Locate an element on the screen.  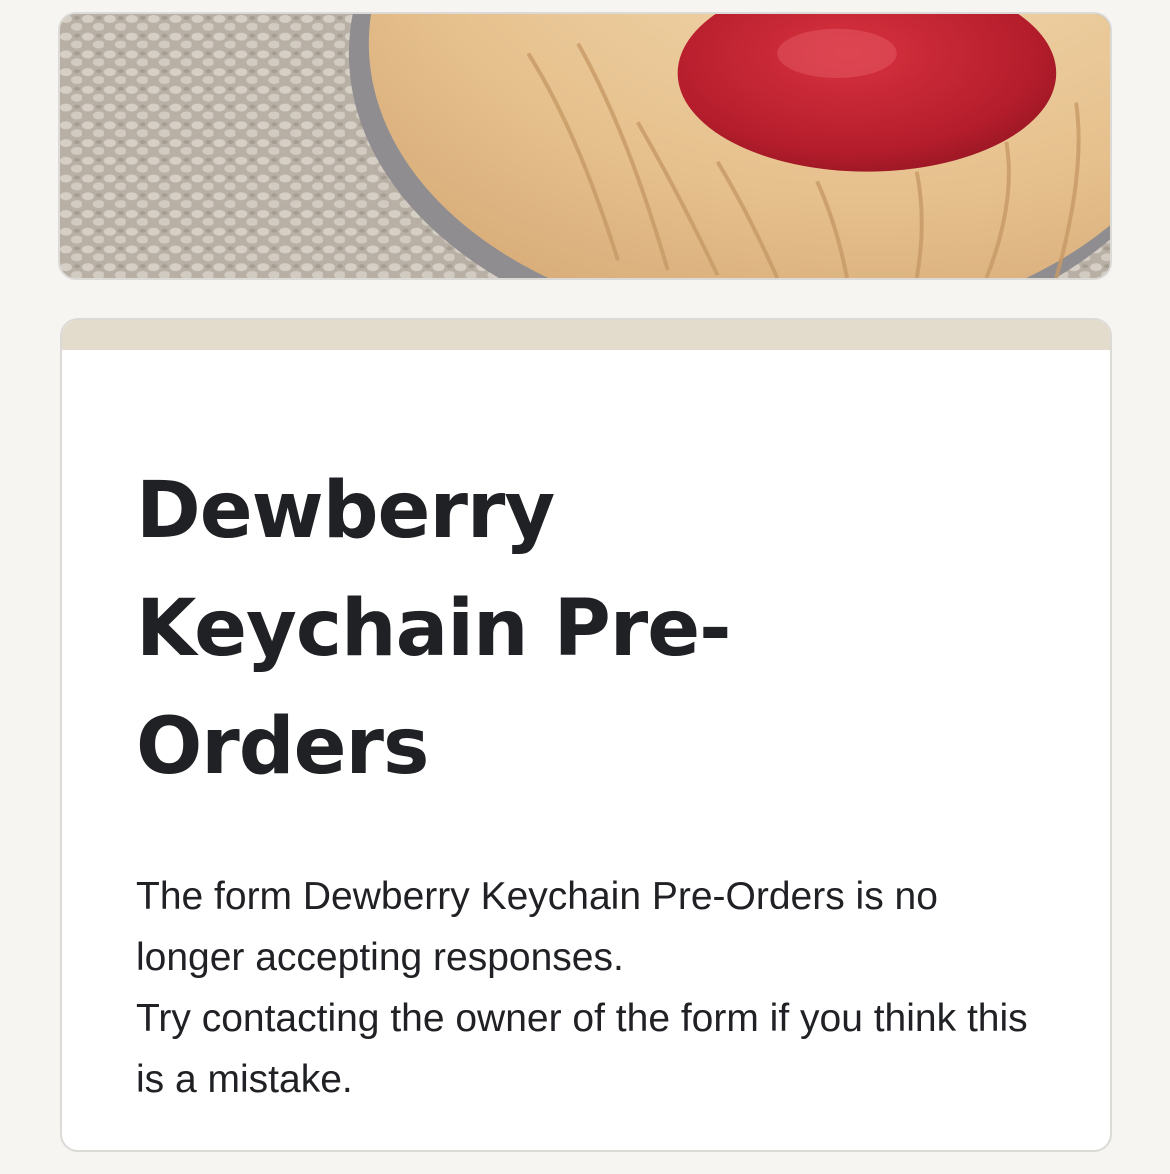
form-title: Dewberry Keychain Pre-Orders is located at coordinates (434, 629).